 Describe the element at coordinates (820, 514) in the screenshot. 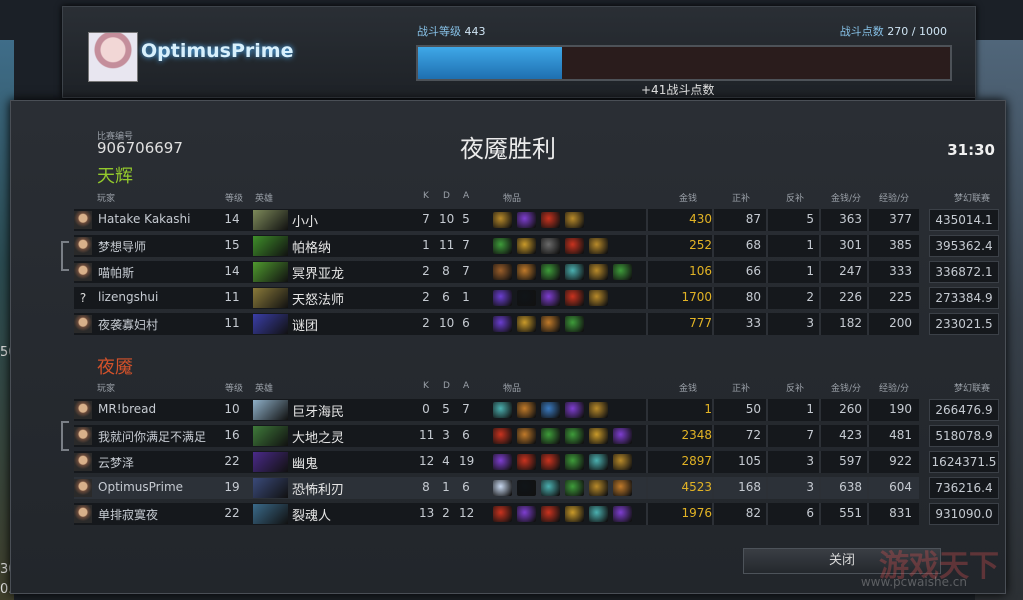

I see `divider` at that location.